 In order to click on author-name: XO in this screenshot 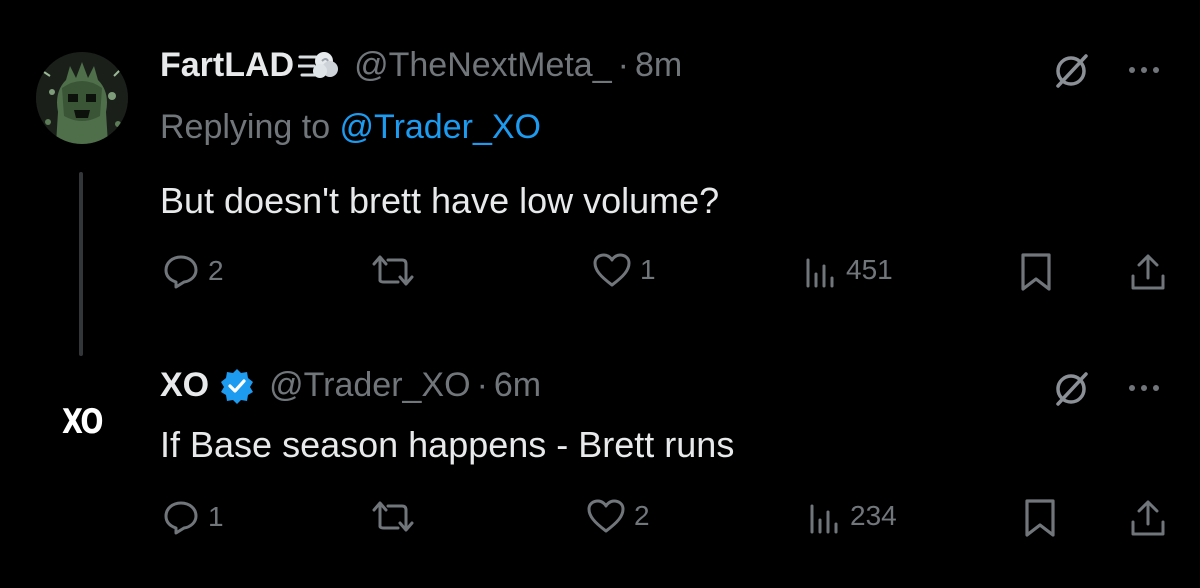, I will do `click(184, 385)`.